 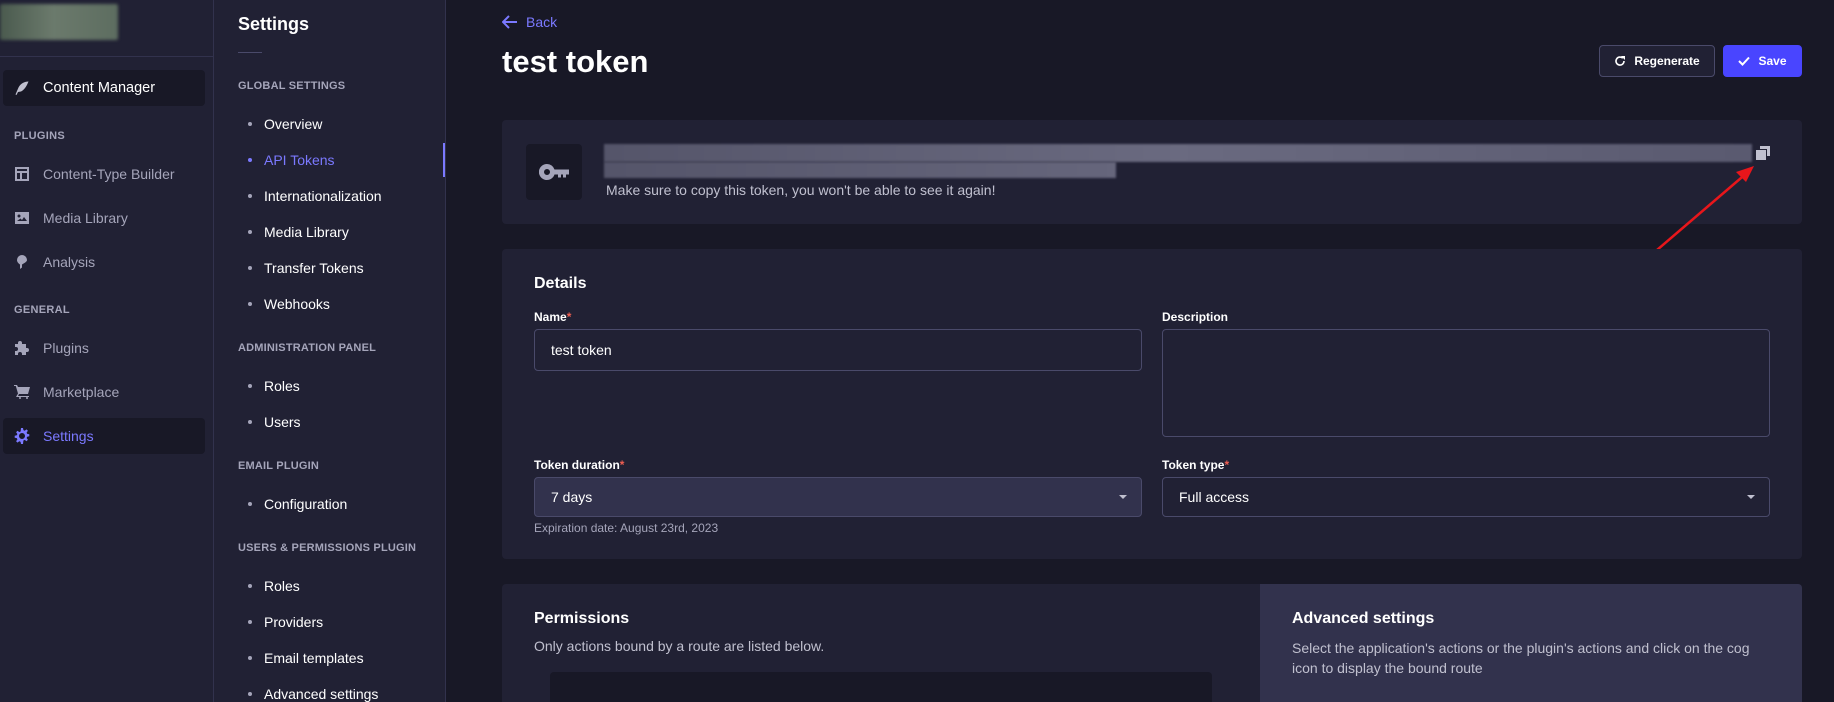 What do you see at coordinates (22, 348) in the screenshot?
I see `puzzle-icon` at bounding box center [22, 348].